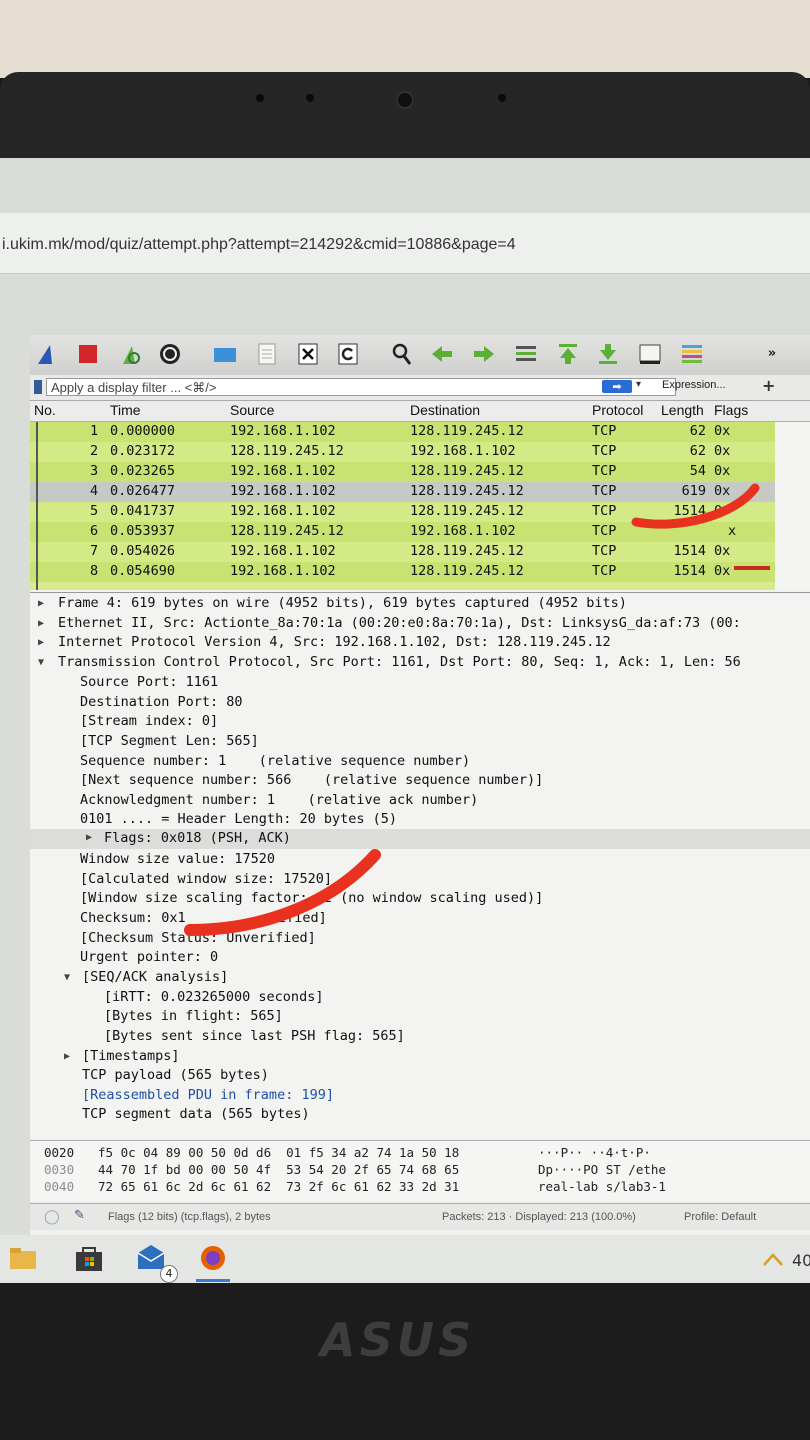 The width and height of the screenshot is (810, 1440). Describe the element at coordinates (175, 1075) in the screenshot. I see `detail-payload: TCP payload (565 bytes)` at that location.